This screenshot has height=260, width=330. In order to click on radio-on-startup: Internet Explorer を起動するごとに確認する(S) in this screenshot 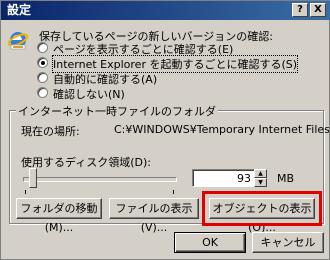, I will do `click(168, 64)`.